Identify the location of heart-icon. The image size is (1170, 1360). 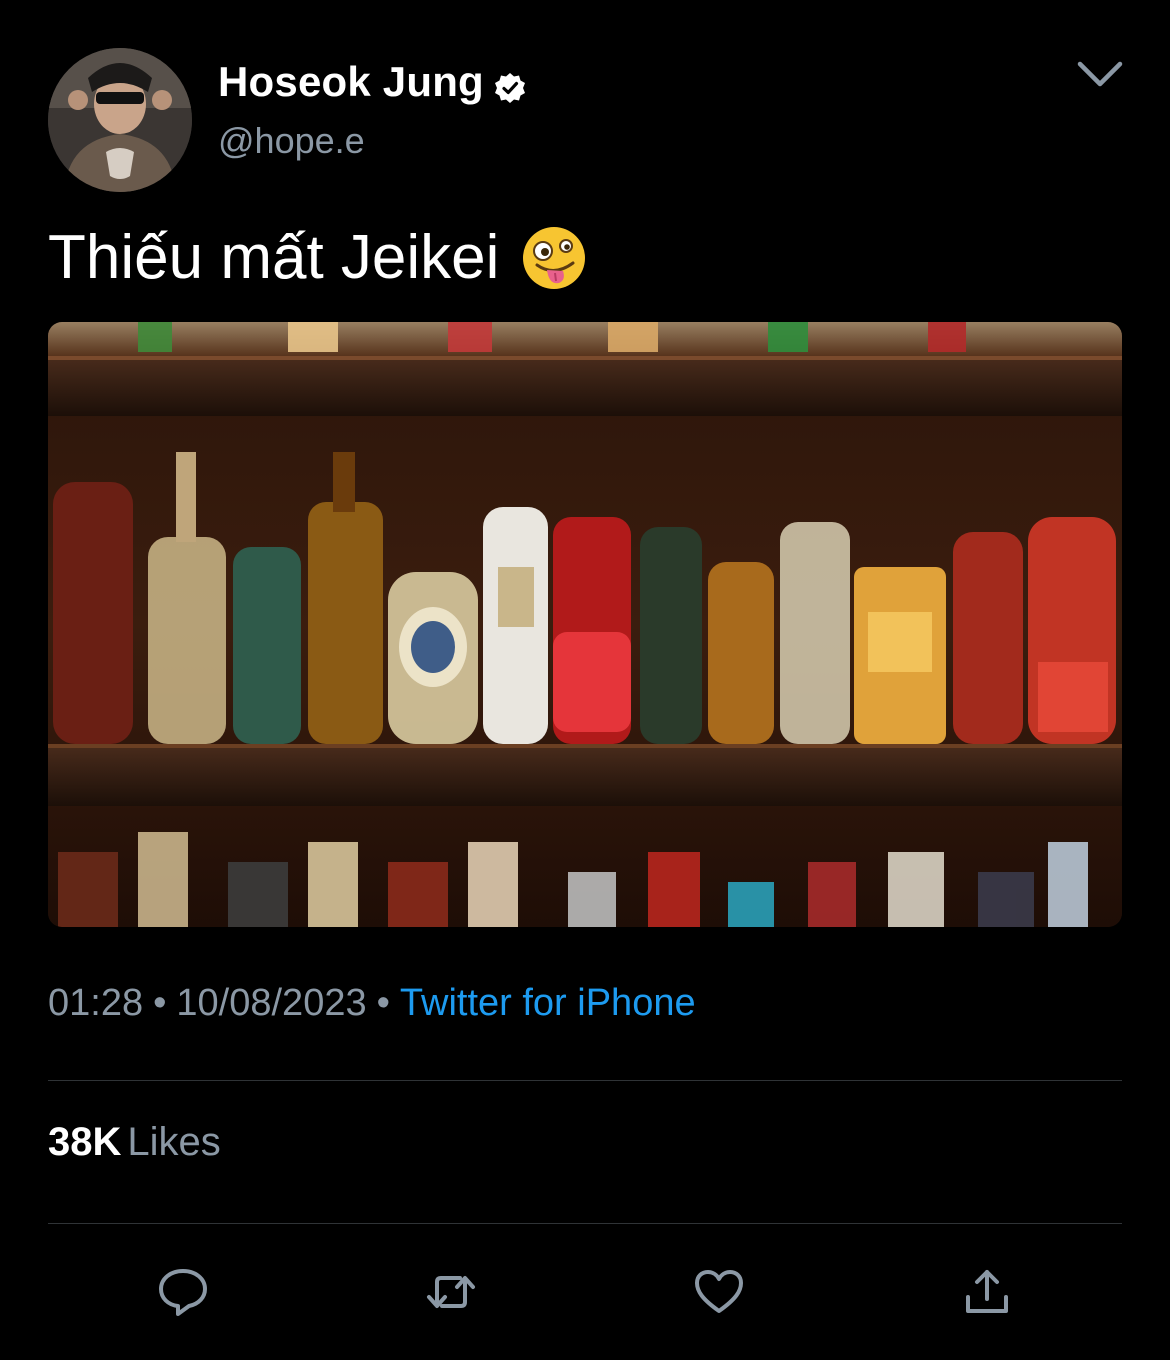
(719, 1291).